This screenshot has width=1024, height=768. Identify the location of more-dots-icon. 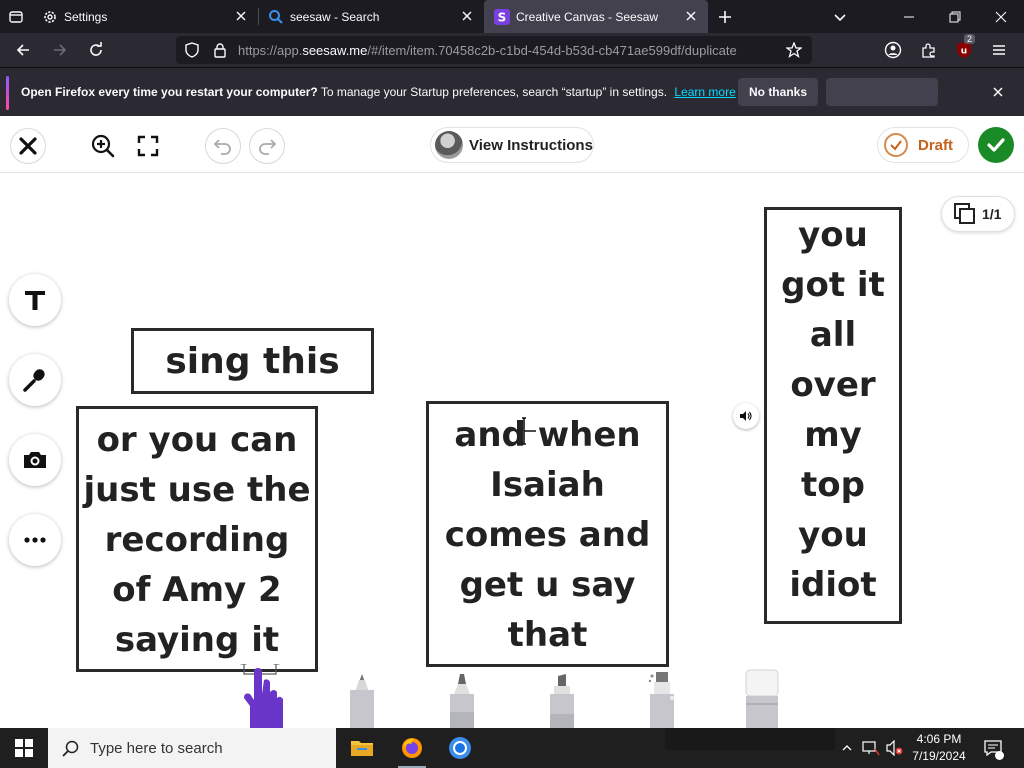
(35, 540).